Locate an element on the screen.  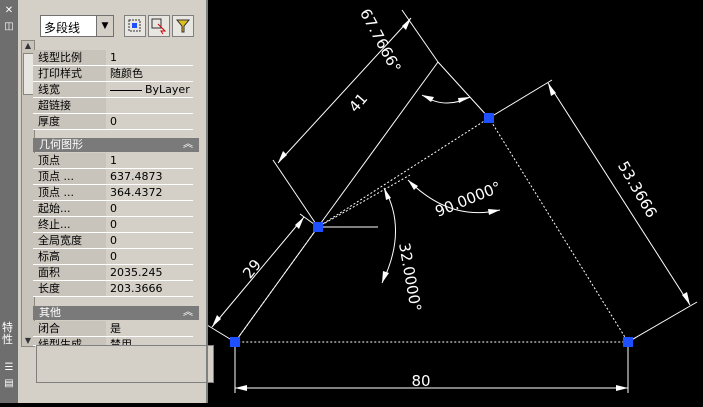
palette-title-strip: ✕ ◫ 特性 ☰ ▤ is located at coordinates (9, 201).